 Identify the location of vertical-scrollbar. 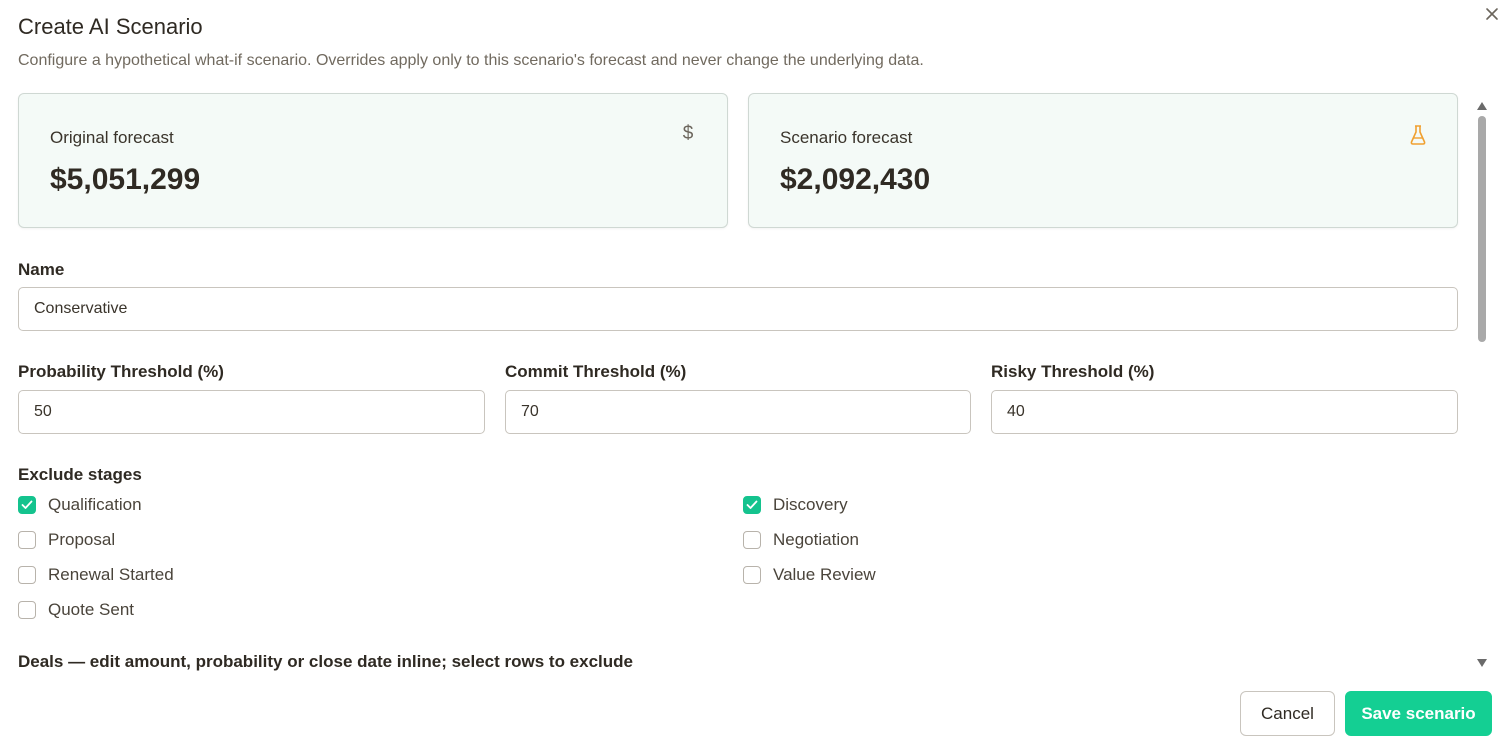
(1482, 381).